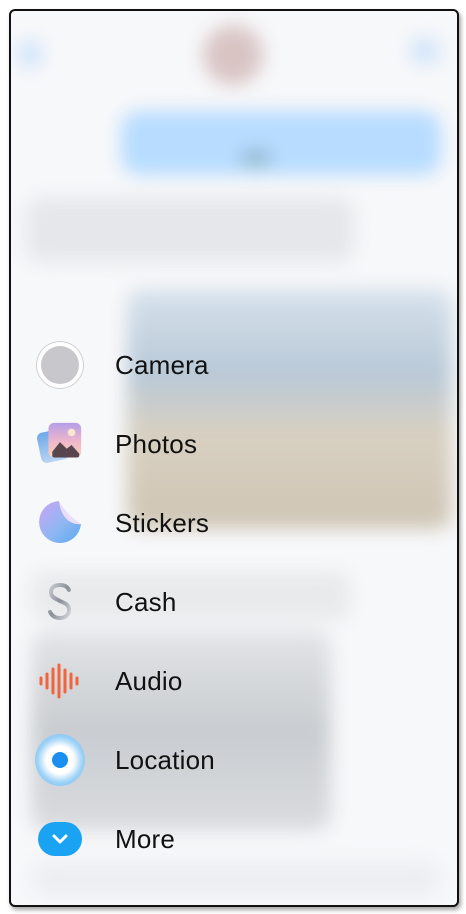  Describe the element at coordinates (221, 602) in the screenshot. I see `menu-item-cash: Cash` at that location.